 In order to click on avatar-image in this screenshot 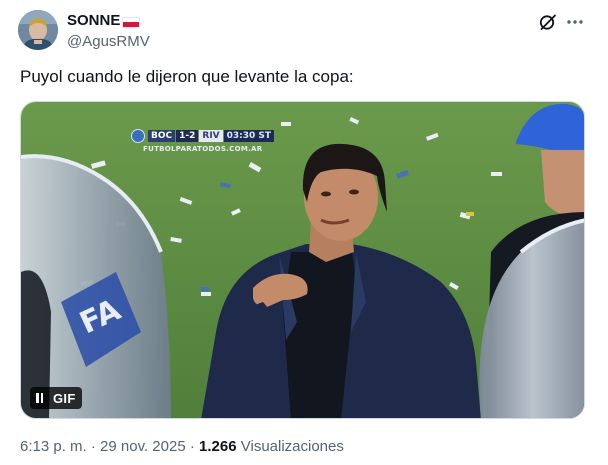, I will do `click(38, 30)`.